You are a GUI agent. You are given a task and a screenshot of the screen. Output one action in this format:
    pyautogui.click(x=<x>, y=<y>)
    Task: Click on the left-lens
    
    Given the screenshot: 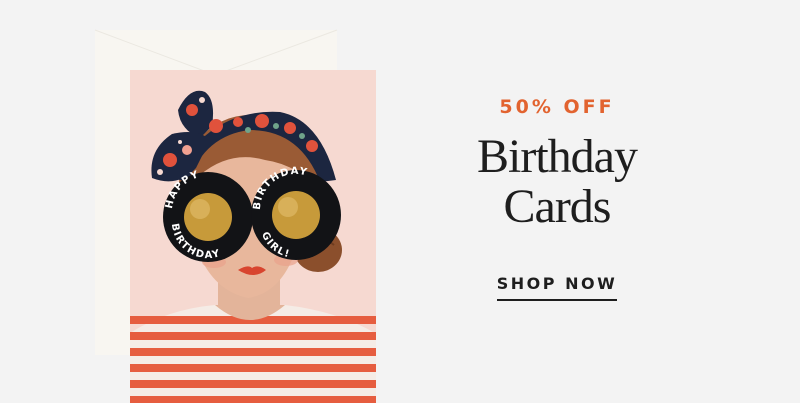 What is the action you would take?
    pyautogui.click(x=208, y=217)
    